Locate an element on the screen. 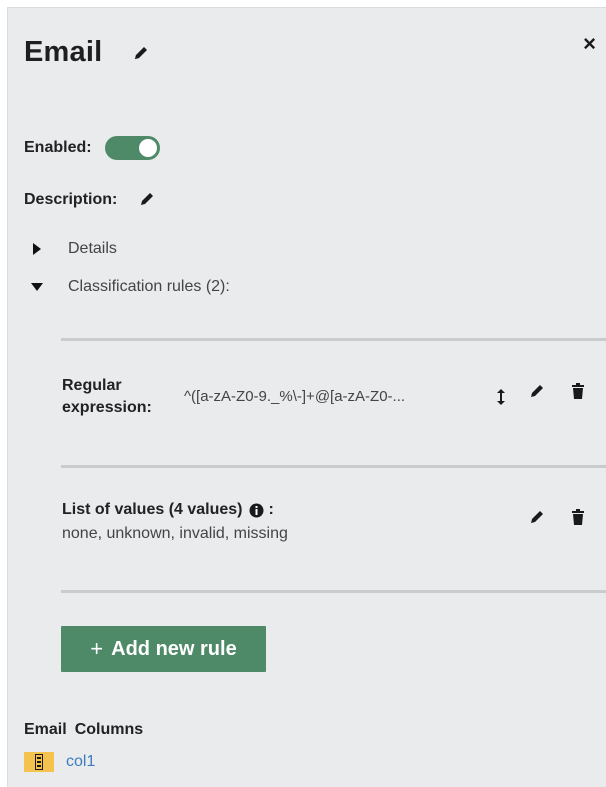 The width and height of the screenshot is (606, 787). list-rule-values: none, unknown, invalid, missing is located at coordinates (175, 533).